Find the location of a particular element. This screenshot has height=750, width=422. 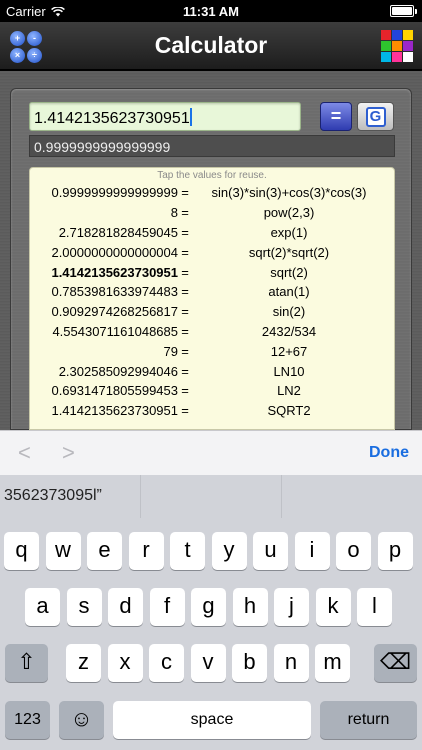

key-c: c is located at coordinates (166, 663).